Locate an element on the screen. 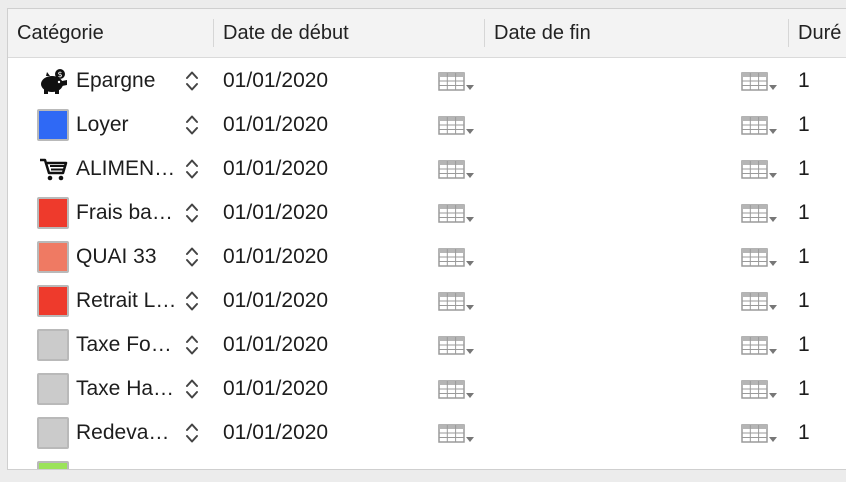  shopping-cart-icon is located at coordinates (53, 169).